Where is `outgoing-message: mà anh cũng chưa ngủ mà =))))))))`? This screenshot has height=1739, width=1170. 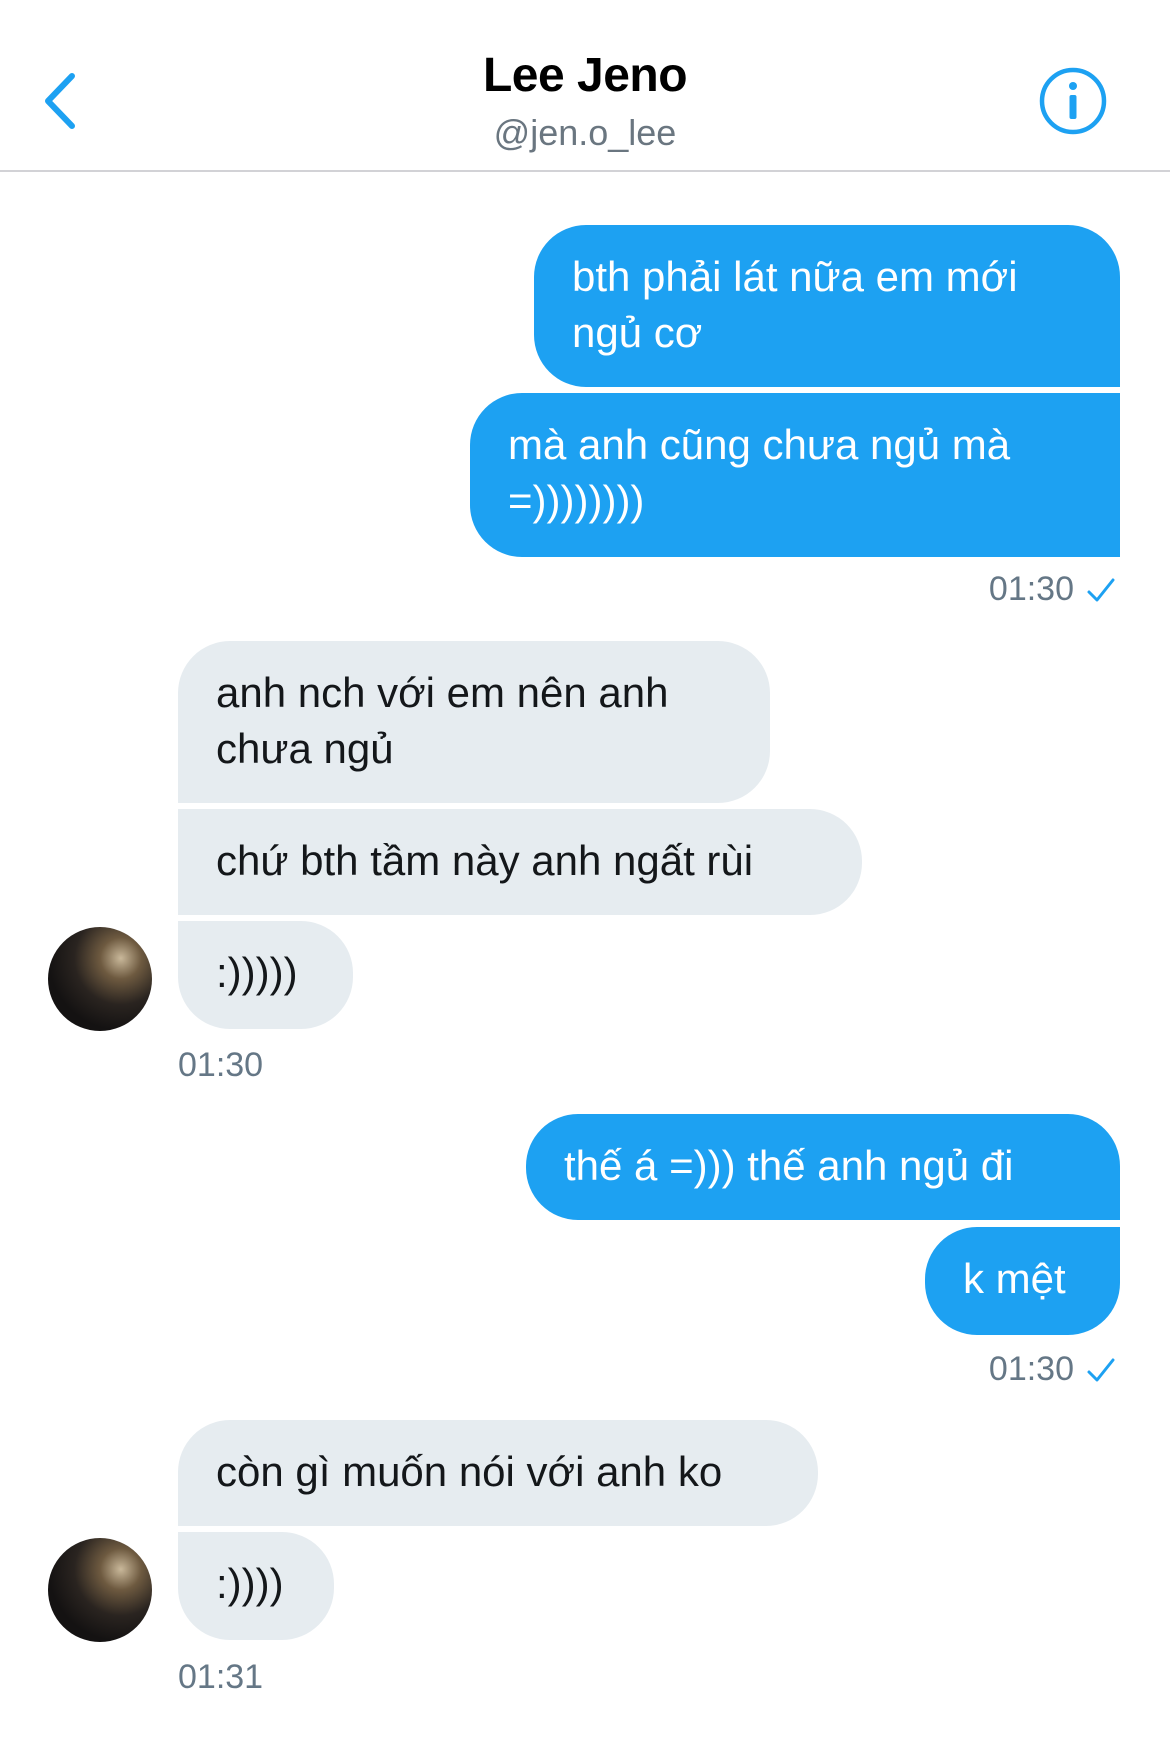 outgoing-message: mà anh cũng chưa ngủ mà =)))))))) is located at coordinates (795, 475).